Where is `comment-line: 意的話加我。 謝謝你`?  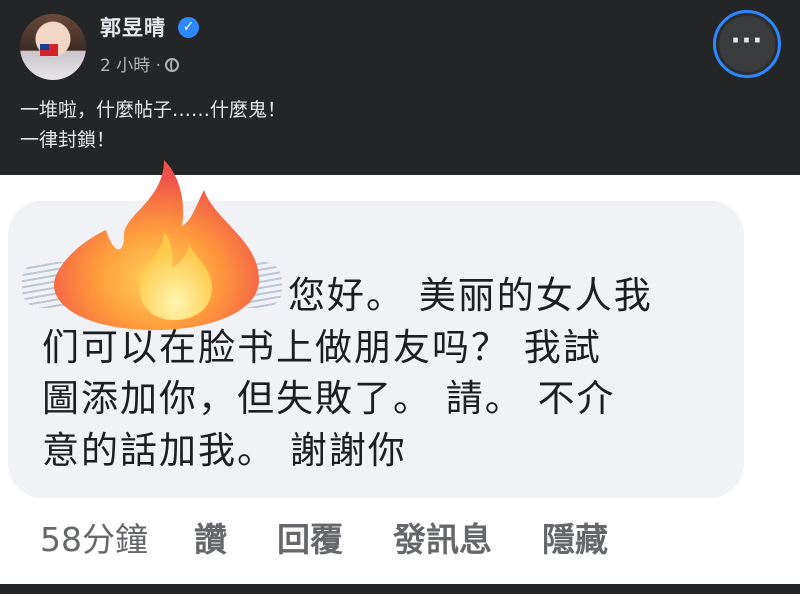 comment-line: 意的話加我。 謝謝你 is located at coordinates (224, 450).